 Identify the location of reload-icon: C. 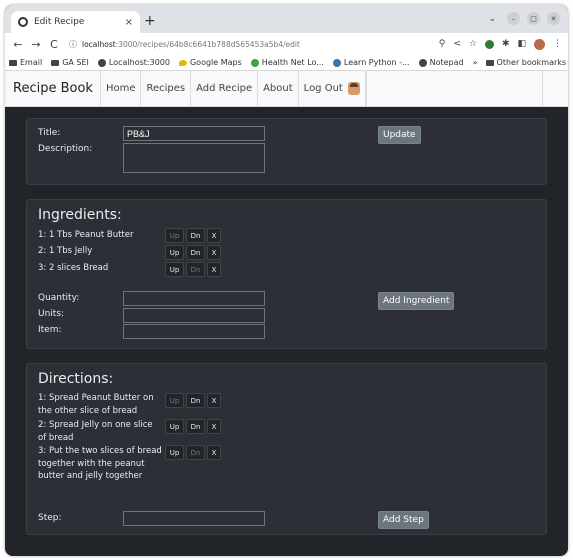
(54, 44).